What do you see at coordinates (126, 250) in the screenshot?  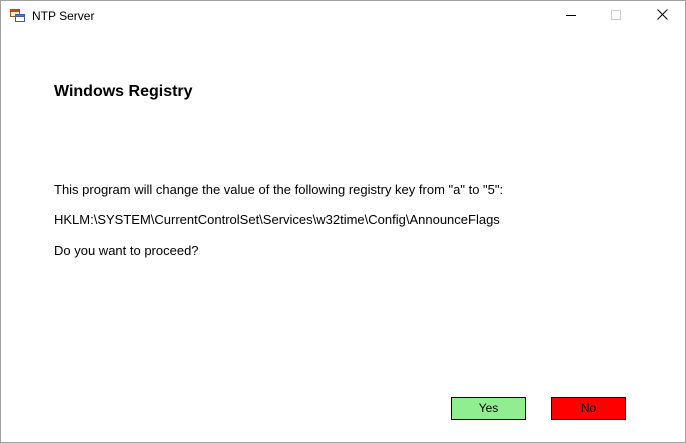 I see `proceed-question: Do you want to proceed?` at bounding box center [126, 250].